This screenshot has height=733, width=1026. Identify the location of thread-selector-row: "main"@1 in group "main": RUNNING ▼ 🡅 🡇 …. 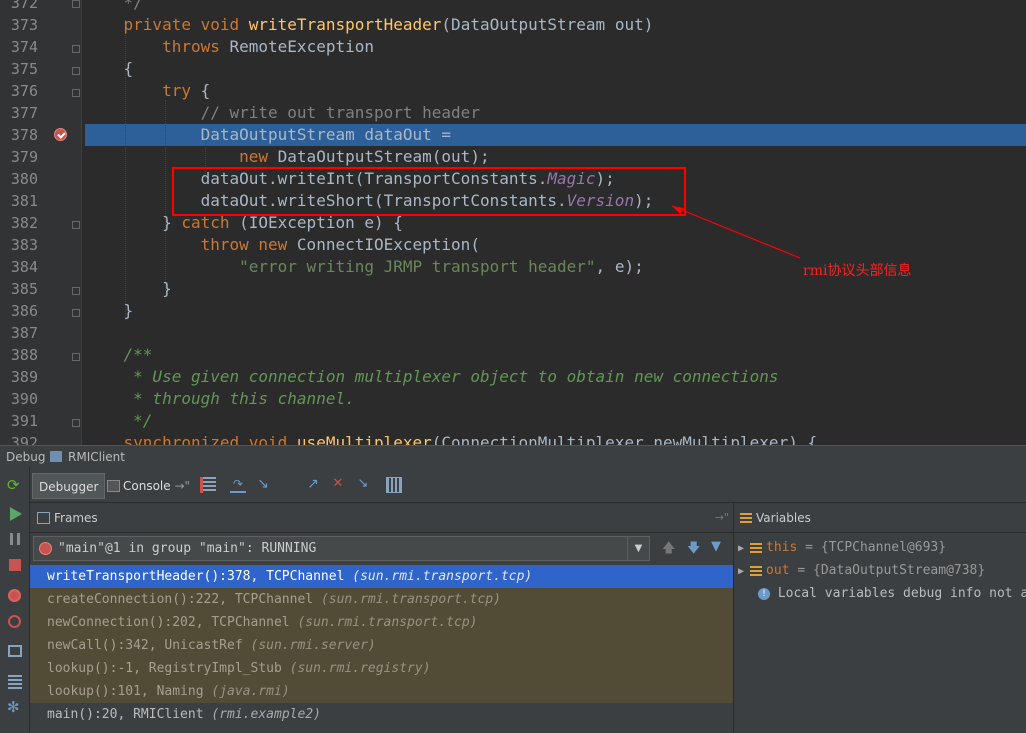
(381, 549).